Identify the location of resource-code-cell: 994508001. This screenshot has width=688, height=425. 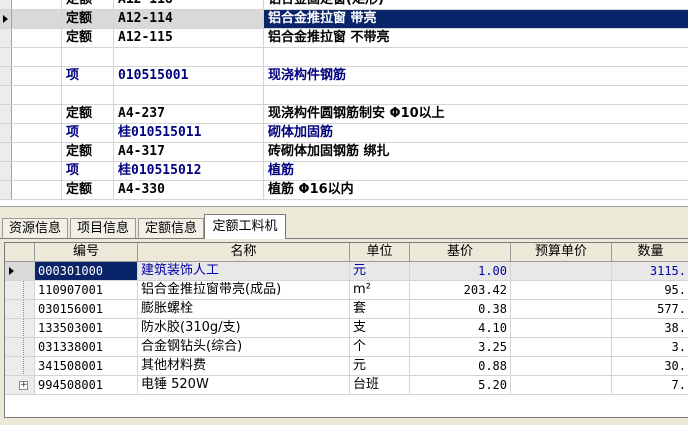
(86, 385).